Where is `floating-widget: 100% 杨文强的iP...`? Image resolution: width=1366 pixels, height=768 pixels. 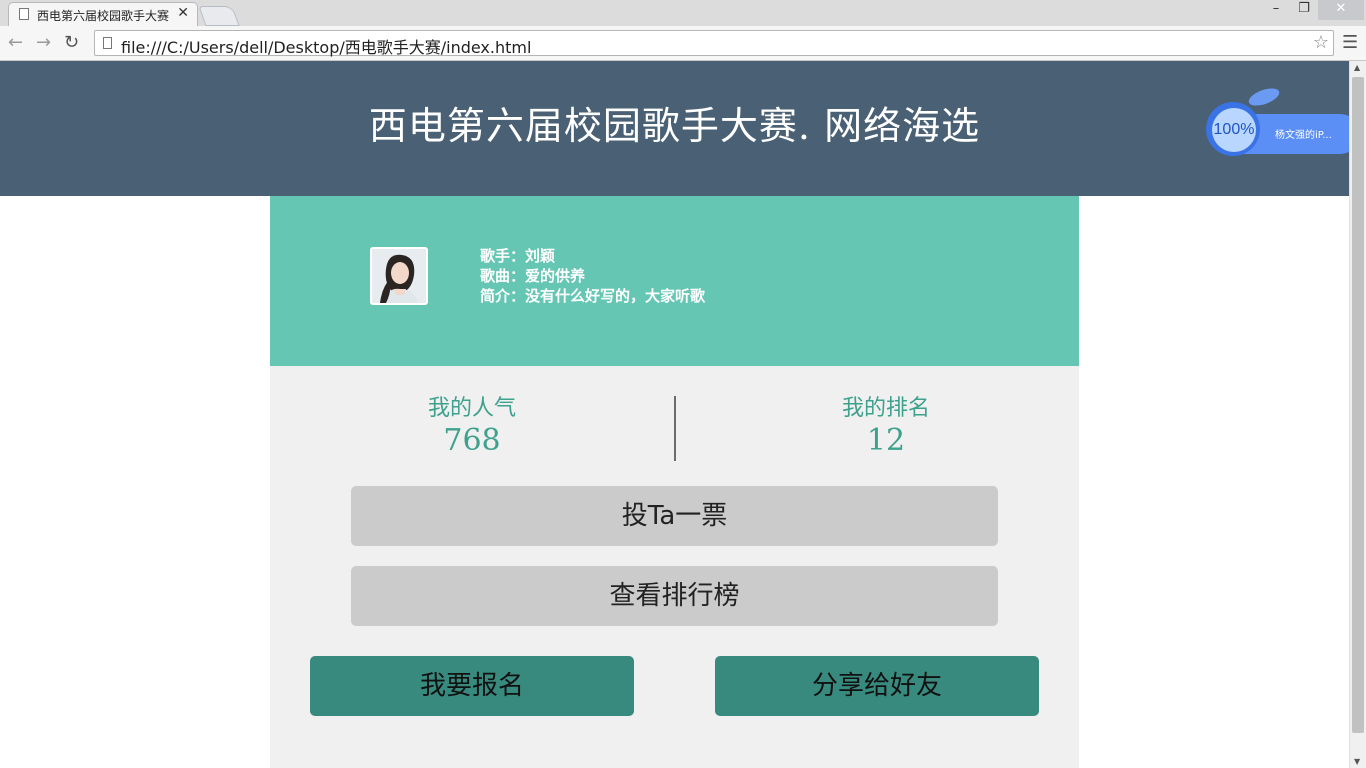 floating-widget: 100% 杨文强的iP... is located at coordinates (1282, 120).